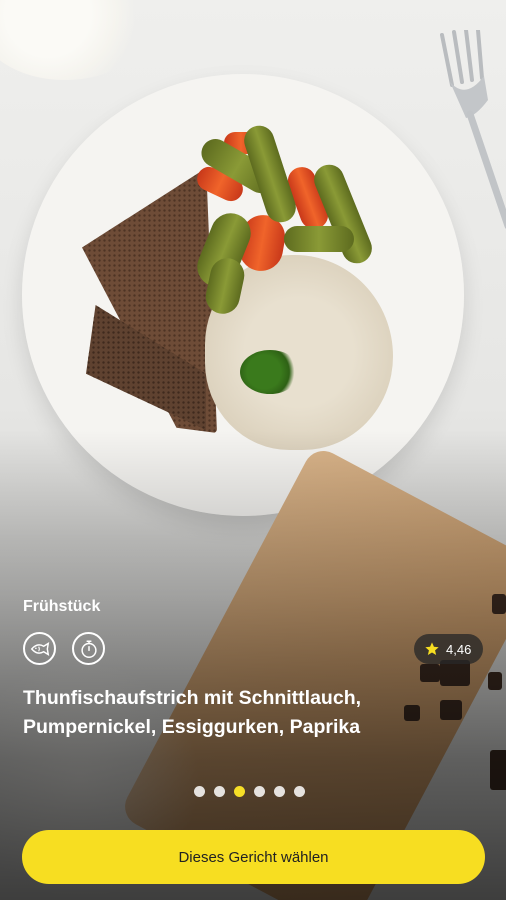 This screenshot has width=506, height=900. Describe the element at coordinates (432, 648) in the screenshot. I see `star-icon` at that location.